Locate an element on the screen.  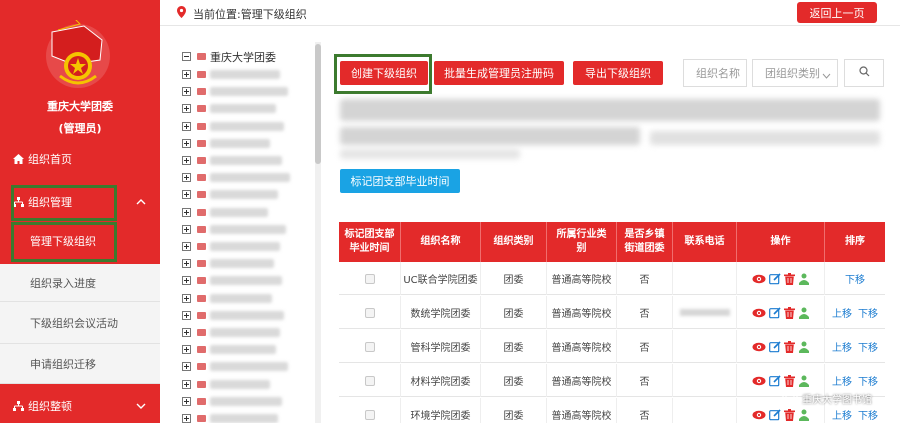
tree-root: 重庆大学团委 is located at coordinates (229, 57).